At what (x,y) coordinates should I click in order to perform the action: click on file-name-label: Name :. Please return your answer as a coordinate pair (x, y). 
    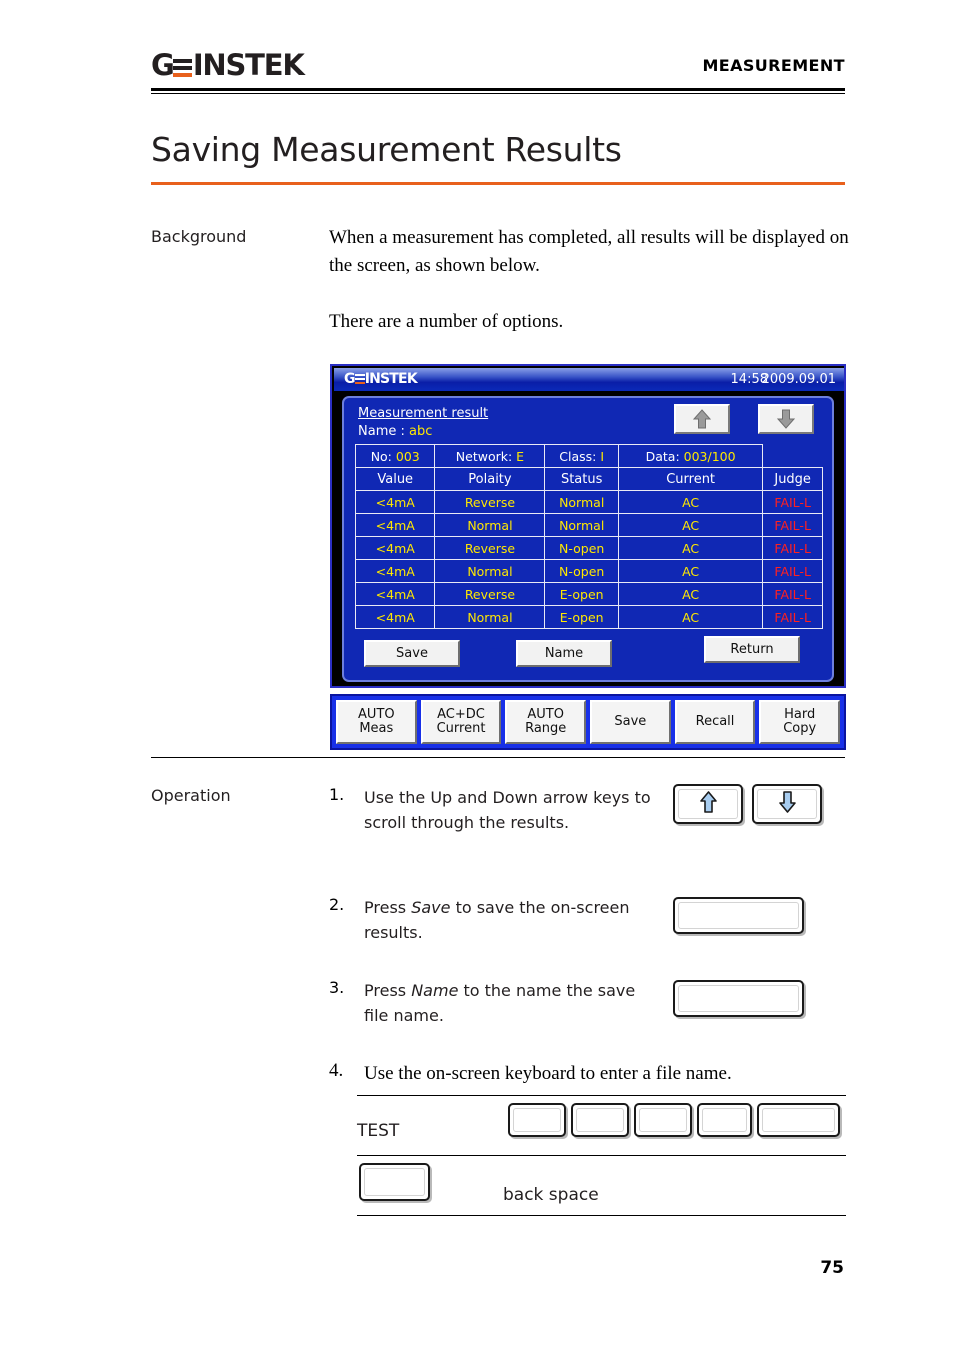
    Looking at the image, I should click on (383, 431).